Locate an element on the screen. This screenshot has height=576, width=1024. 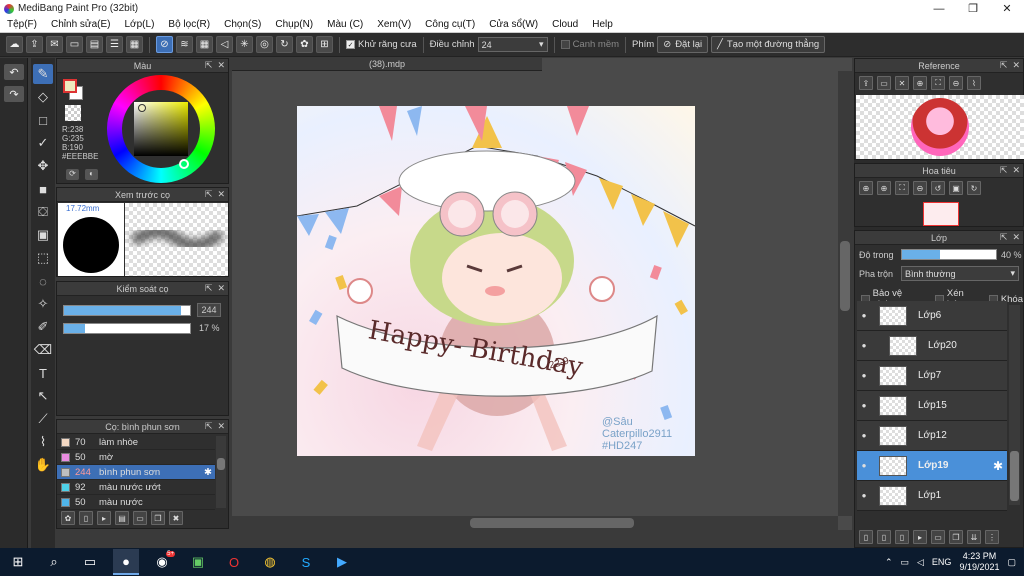
add-menu-icon: ▸ is located at coordinates (104, 518).